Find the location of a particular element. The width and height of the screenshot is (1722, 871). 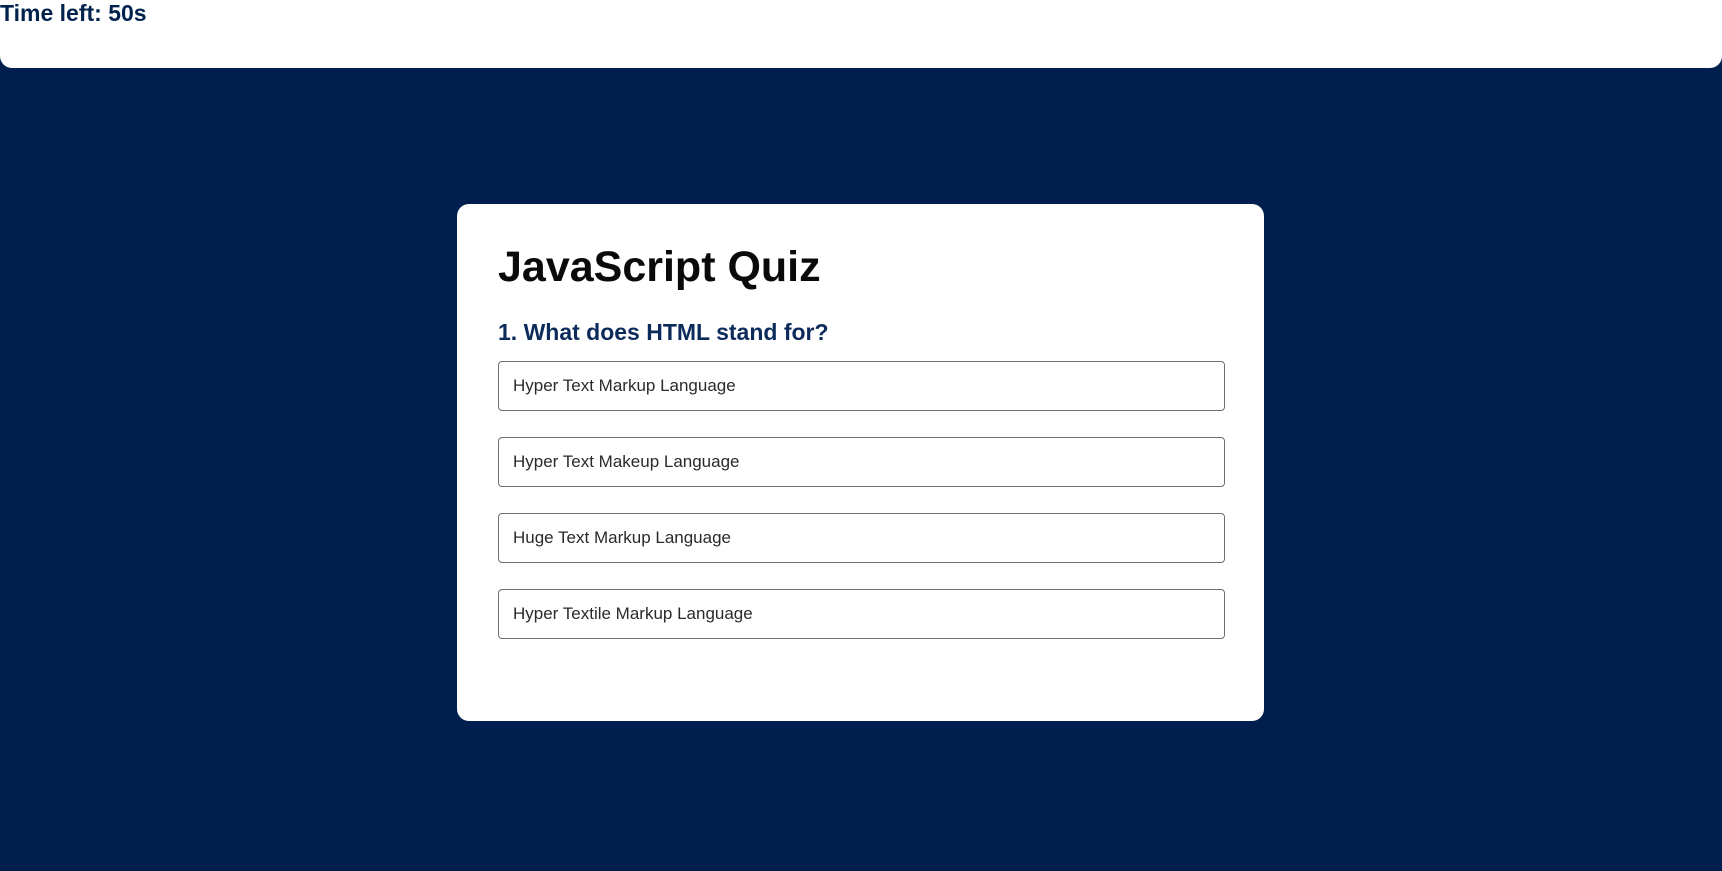

answer-option: Huge Text Markup Language is located at coordinates (861, 538).